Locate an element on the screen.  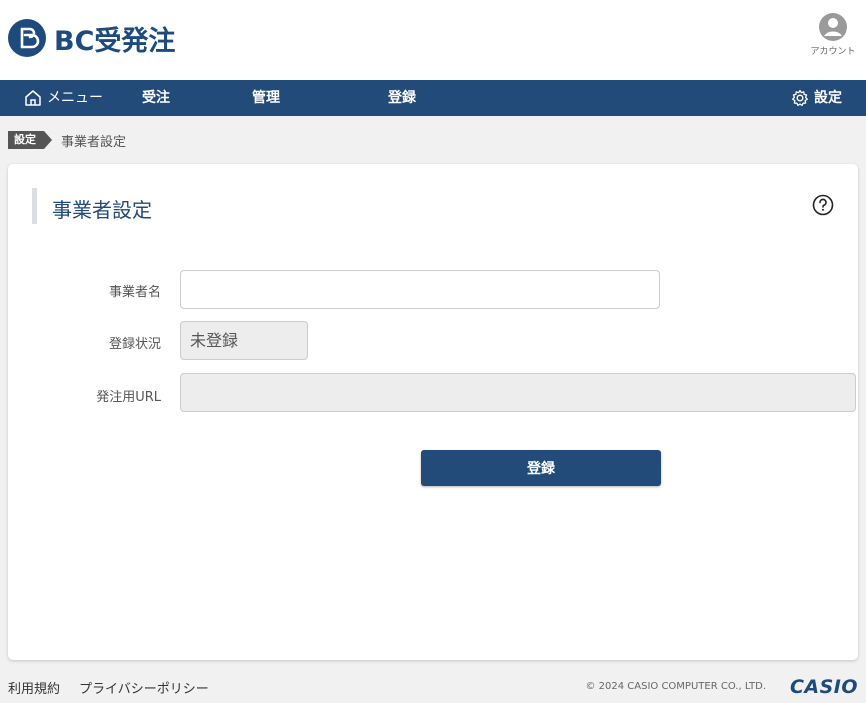
app-logo: BC受発注 is located at coordinates (91, 38).